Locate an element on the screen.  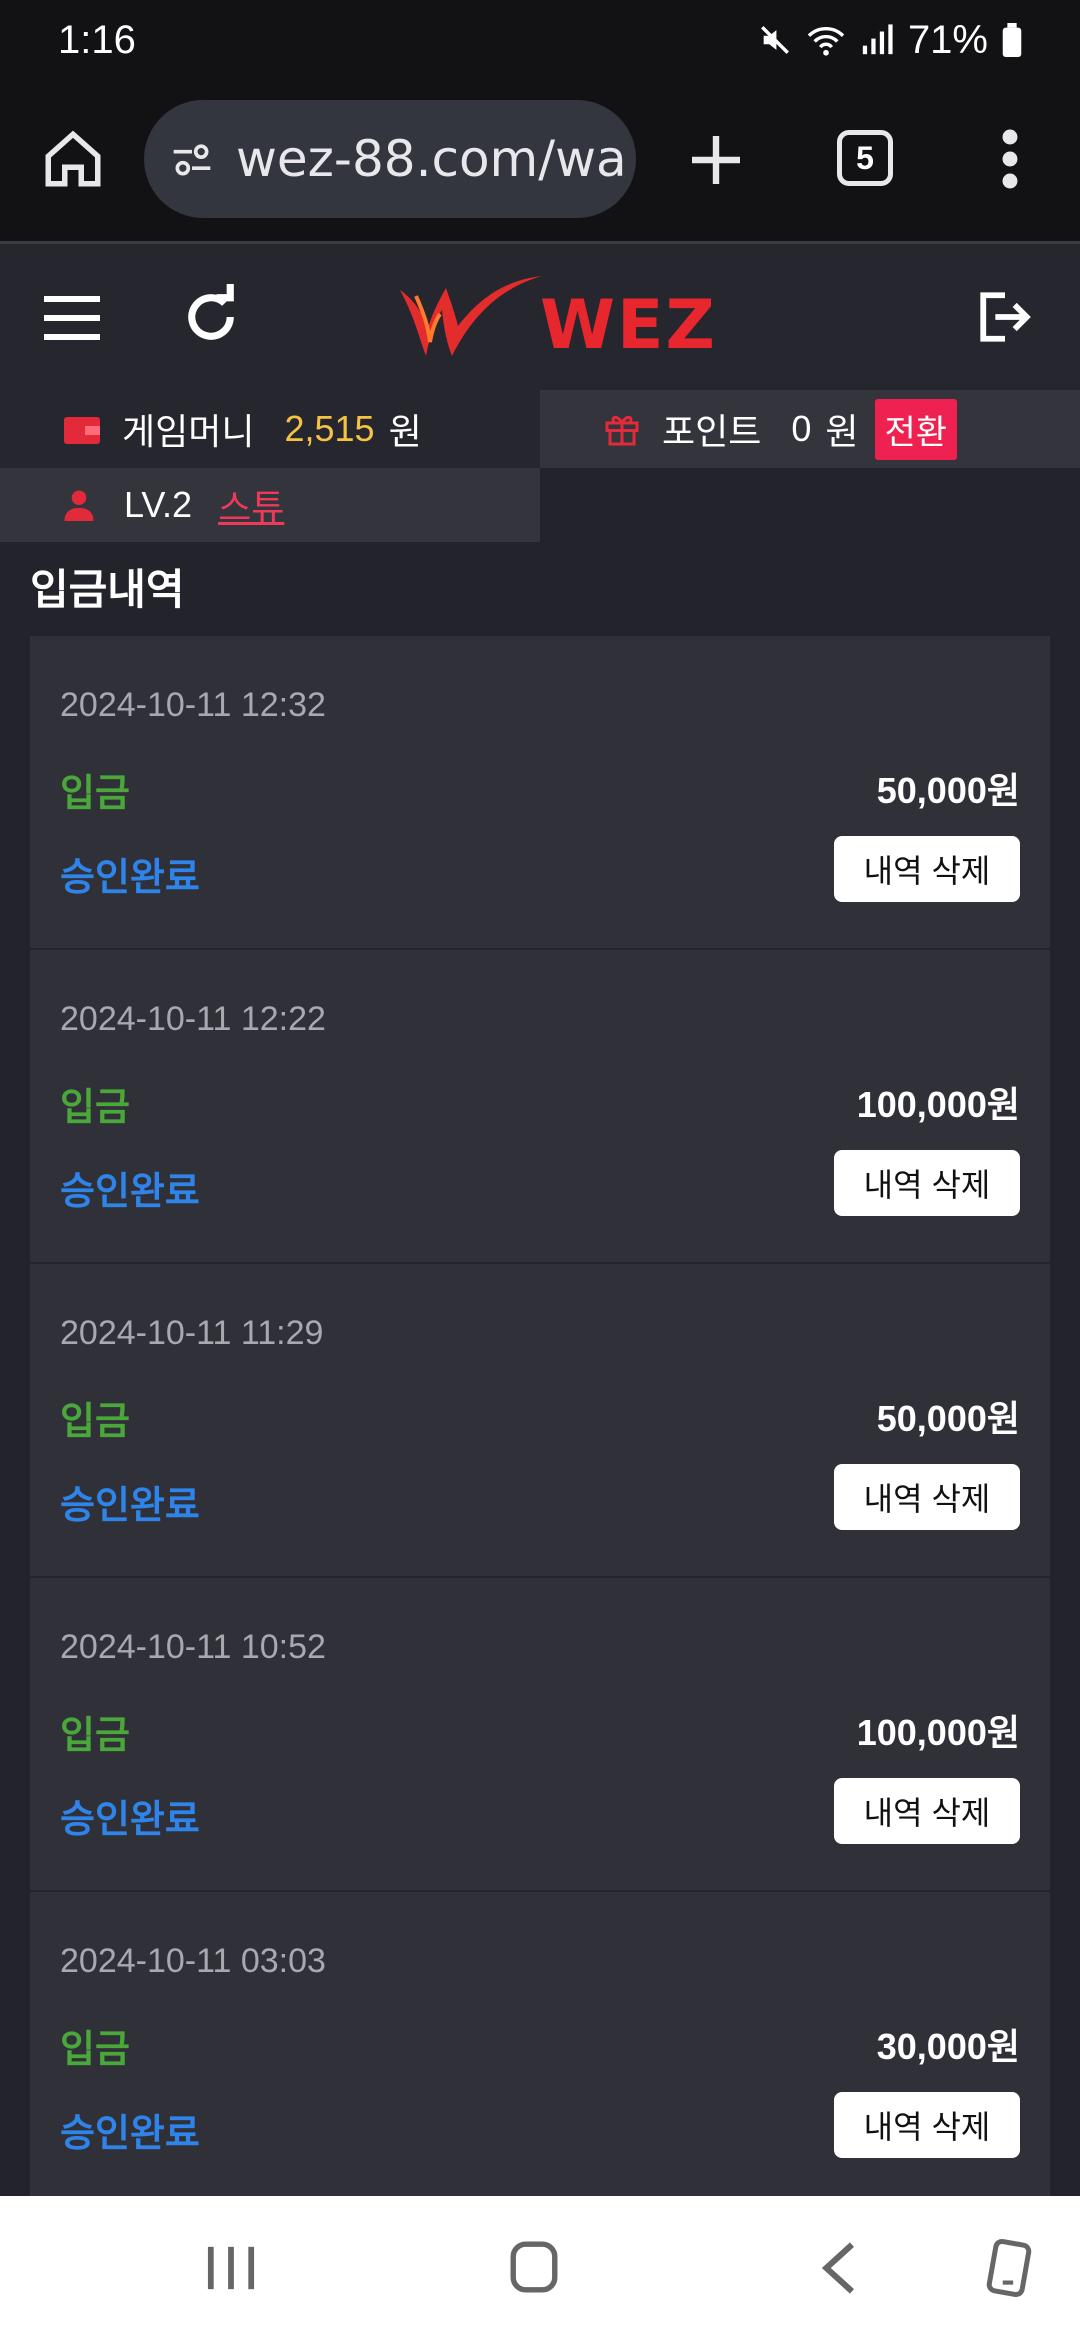
address-bar: wez-88.com/wa is located at coordinates (390, 159).